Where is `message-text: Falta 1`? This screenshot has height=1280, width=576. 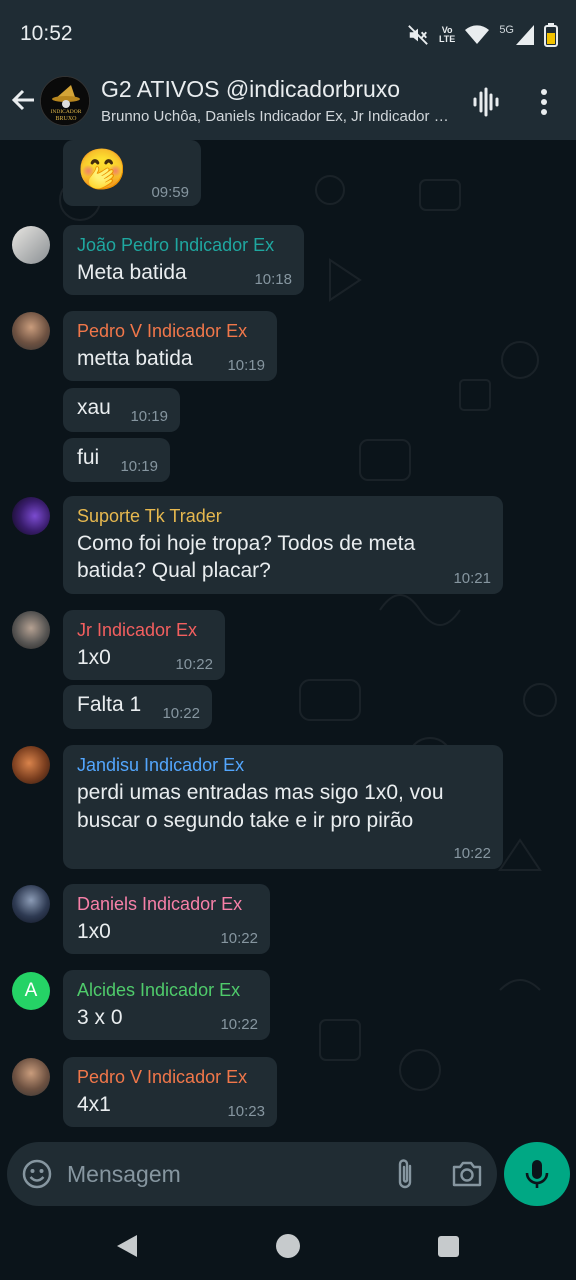
message-text: Falta 1 is located at coordinates (109, 704).